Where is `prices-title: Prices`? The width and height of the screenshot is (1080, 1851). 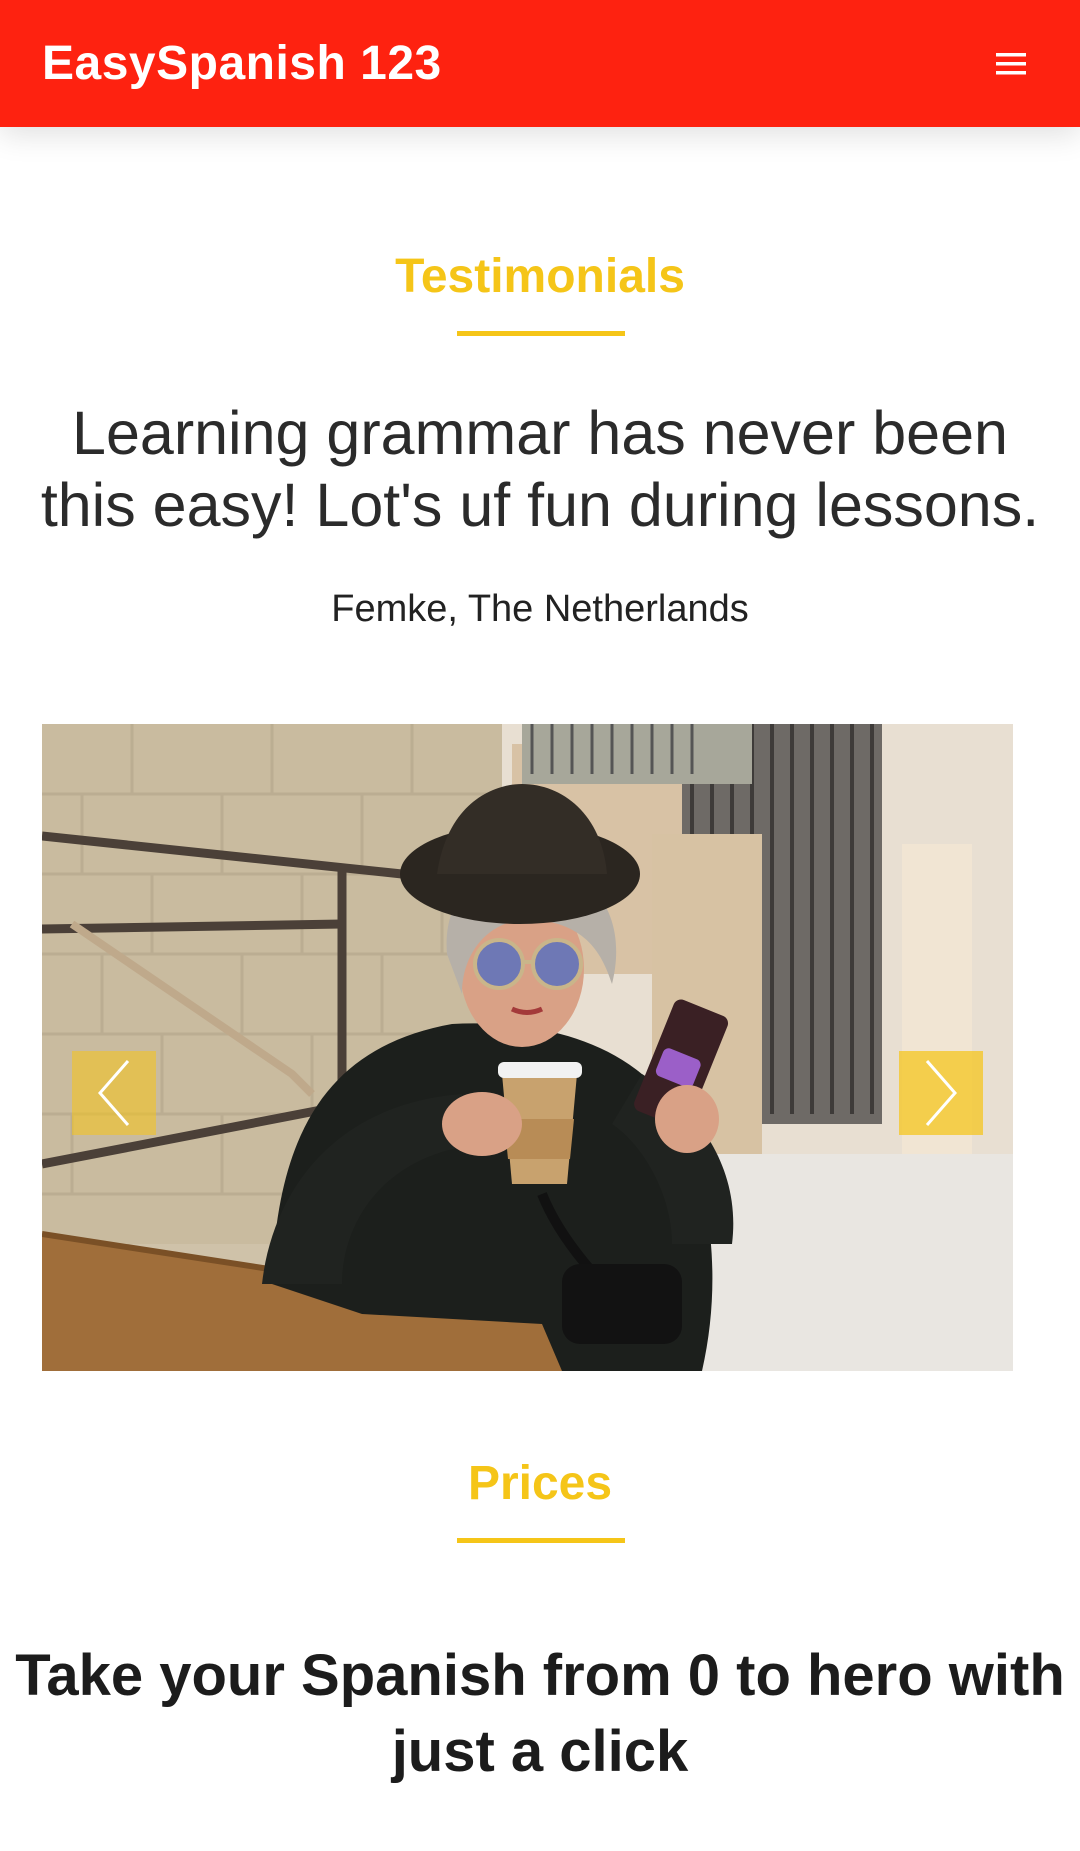 prices-title: Prices is located at coordinates (540, 1483).